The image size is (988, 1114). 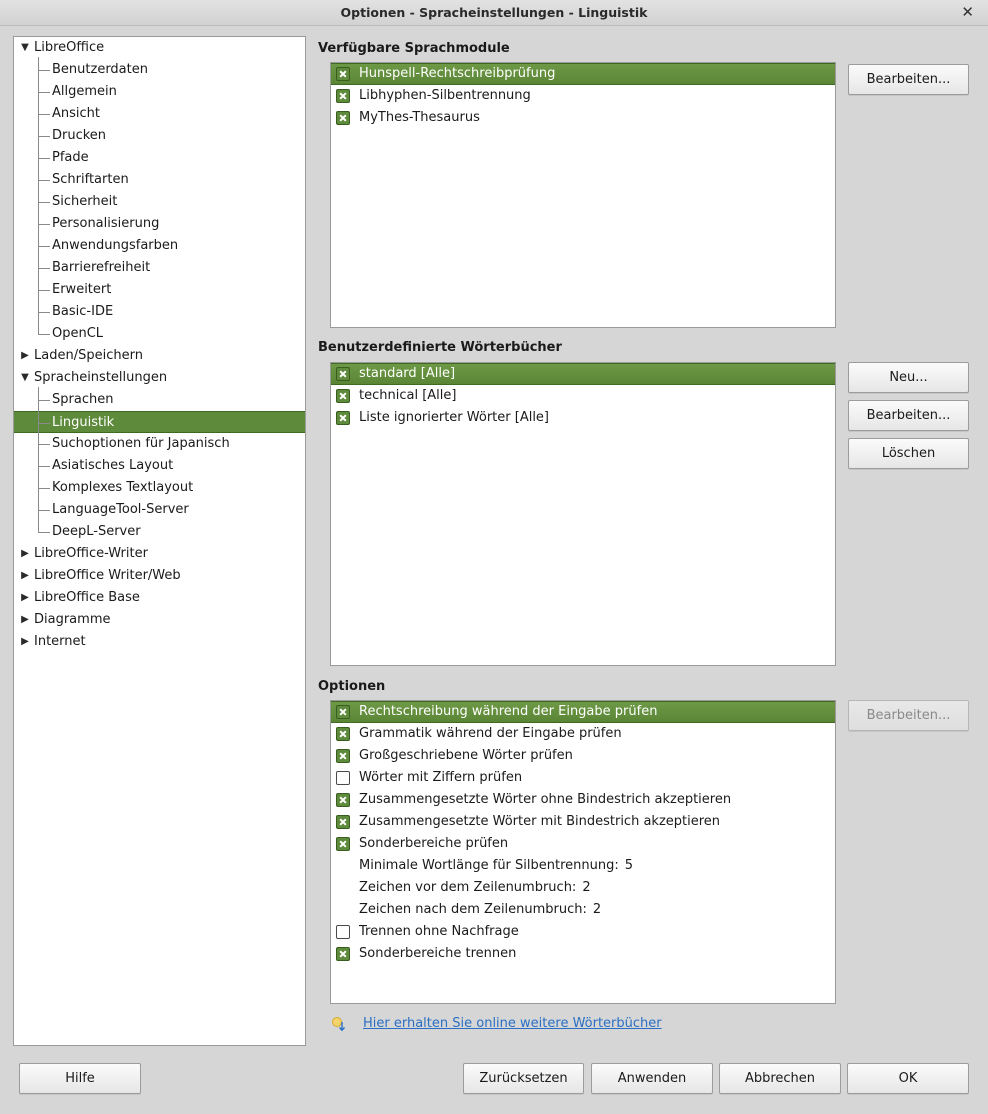 I want to click on tree-item-laden-speichern: ▶ Laden/Speichern, so click(x=159, y=356).